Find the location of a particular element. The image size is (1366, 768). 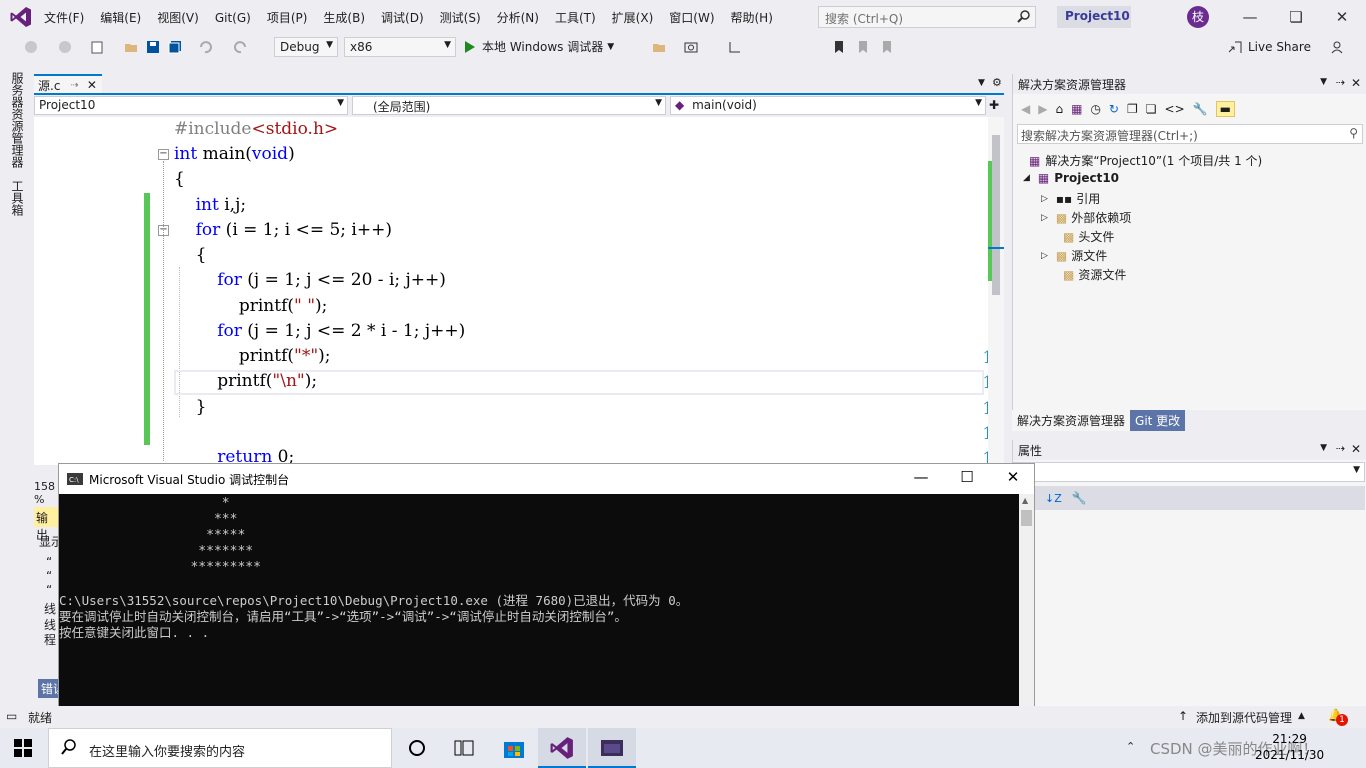

live-share-button: Live Share is located at coordinates (1269, 47).